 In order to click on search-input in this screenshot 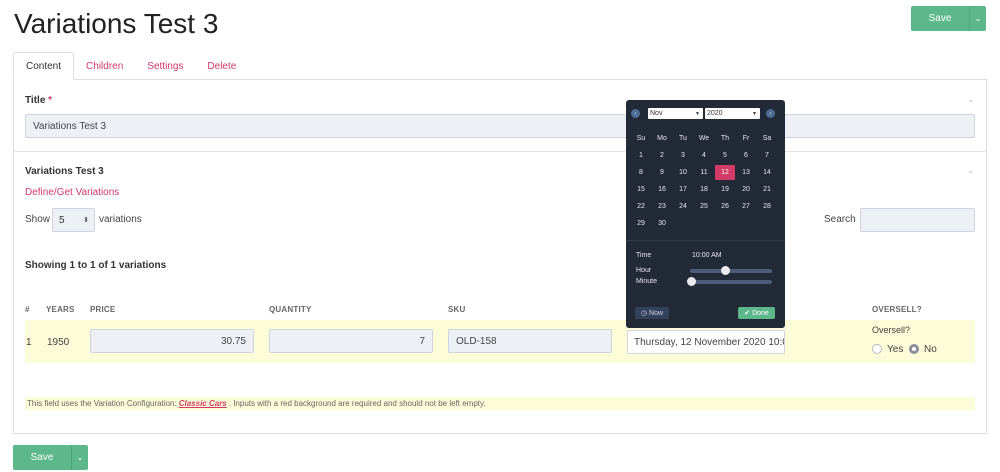, I will do `click(917, 220)`.